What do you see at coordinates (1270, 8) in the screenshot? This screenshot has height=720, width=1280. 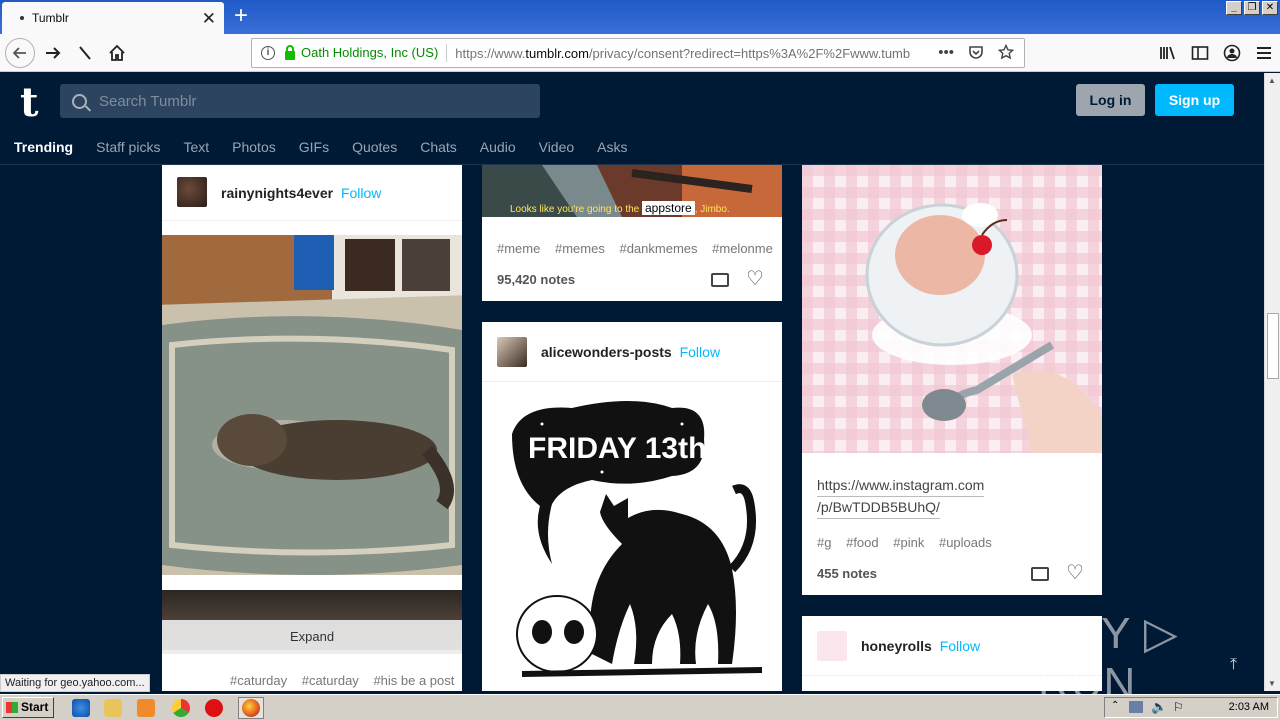 I see `close-window-button: ✕` at bounding box center [1270, 8].